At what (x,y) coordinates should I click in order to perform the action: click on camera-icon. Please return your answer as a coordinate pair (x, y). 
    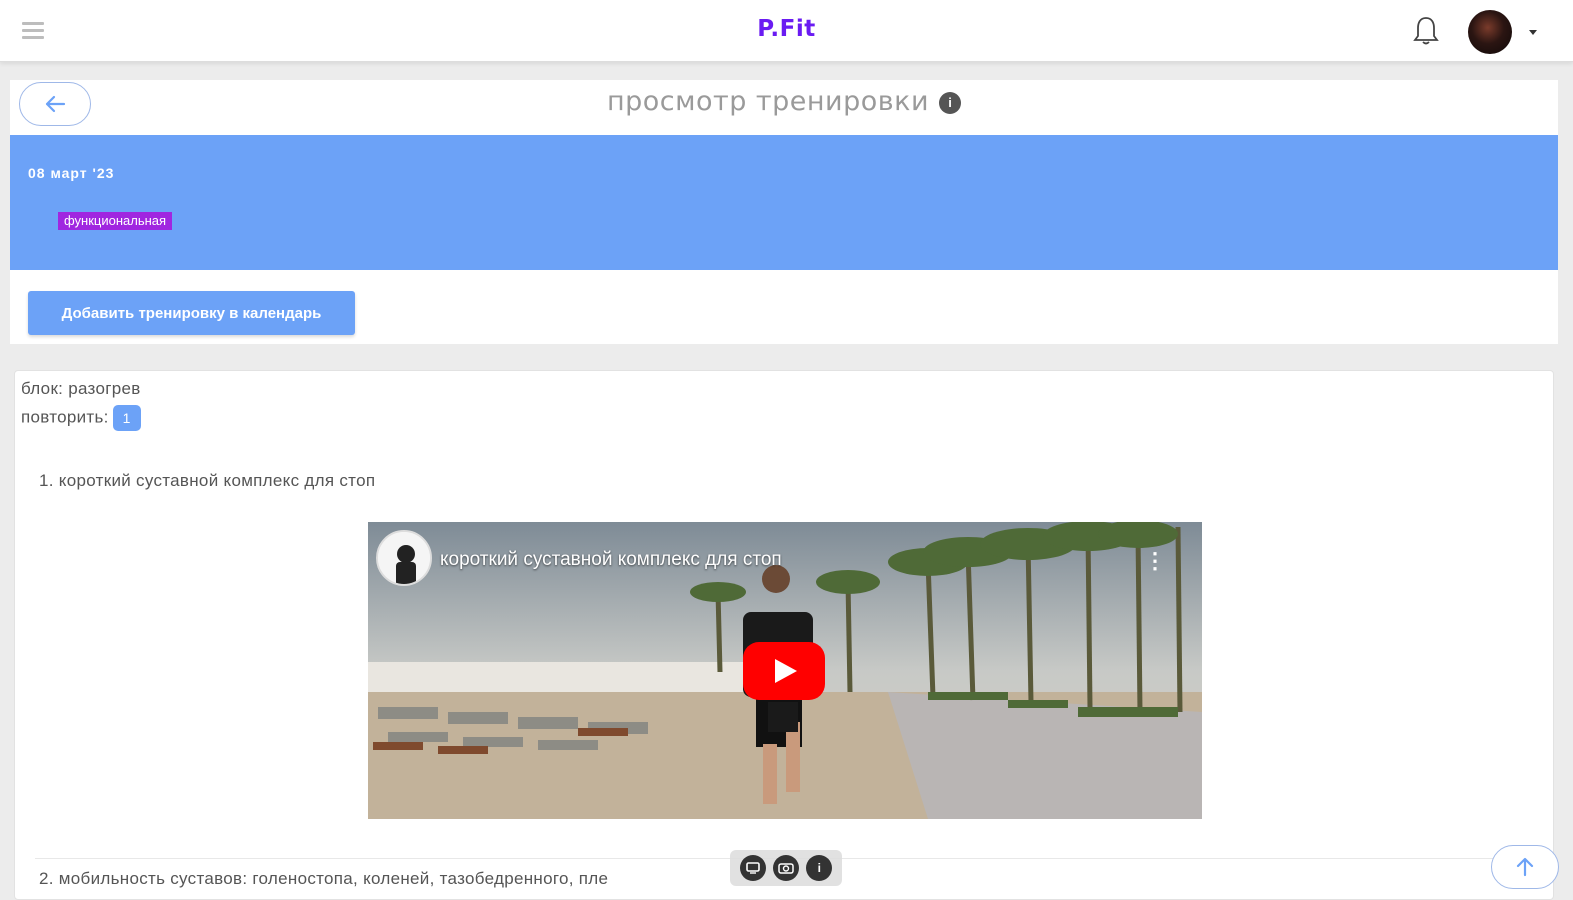
    Looking at the image, I should click on (785, 868).